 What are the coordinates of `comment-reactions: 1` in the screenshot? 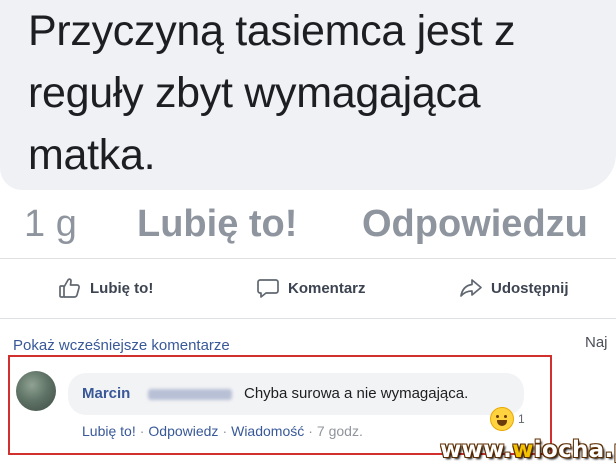 It's located at (507, 419).